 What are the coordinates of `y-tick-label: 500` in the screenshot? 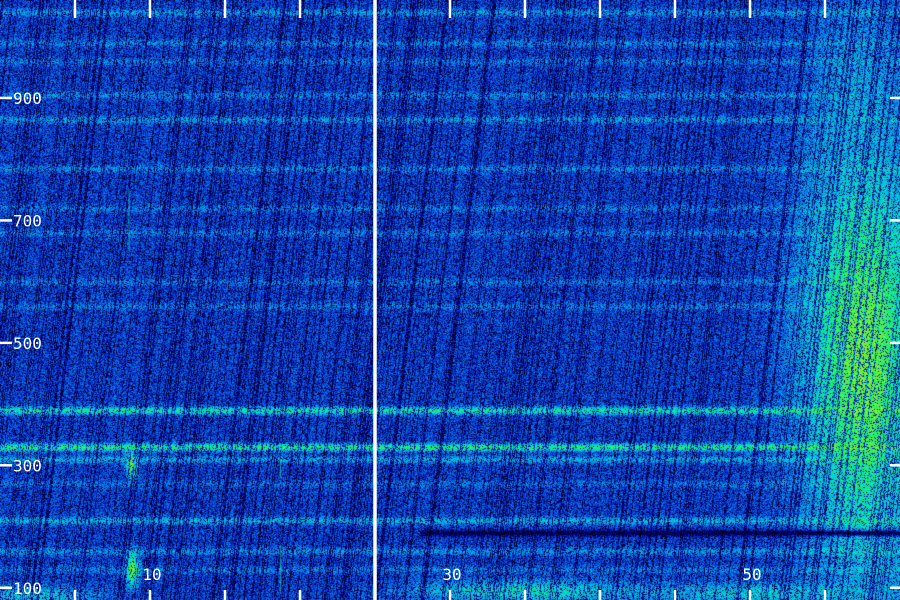 It's located at (27, 343).